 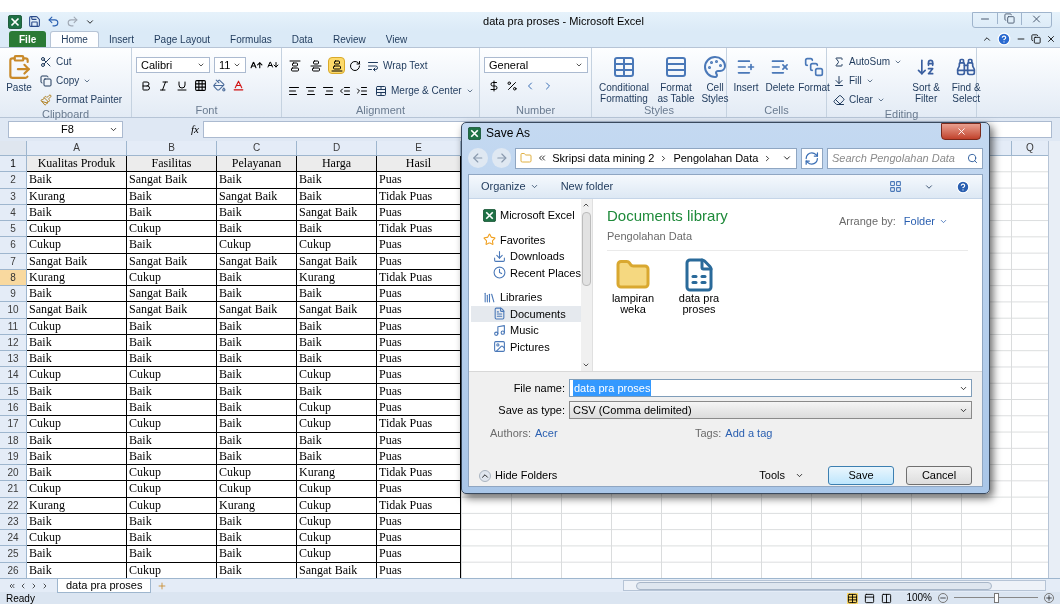 I want to click on last-sheet-icon, so click(x=45, y=585).